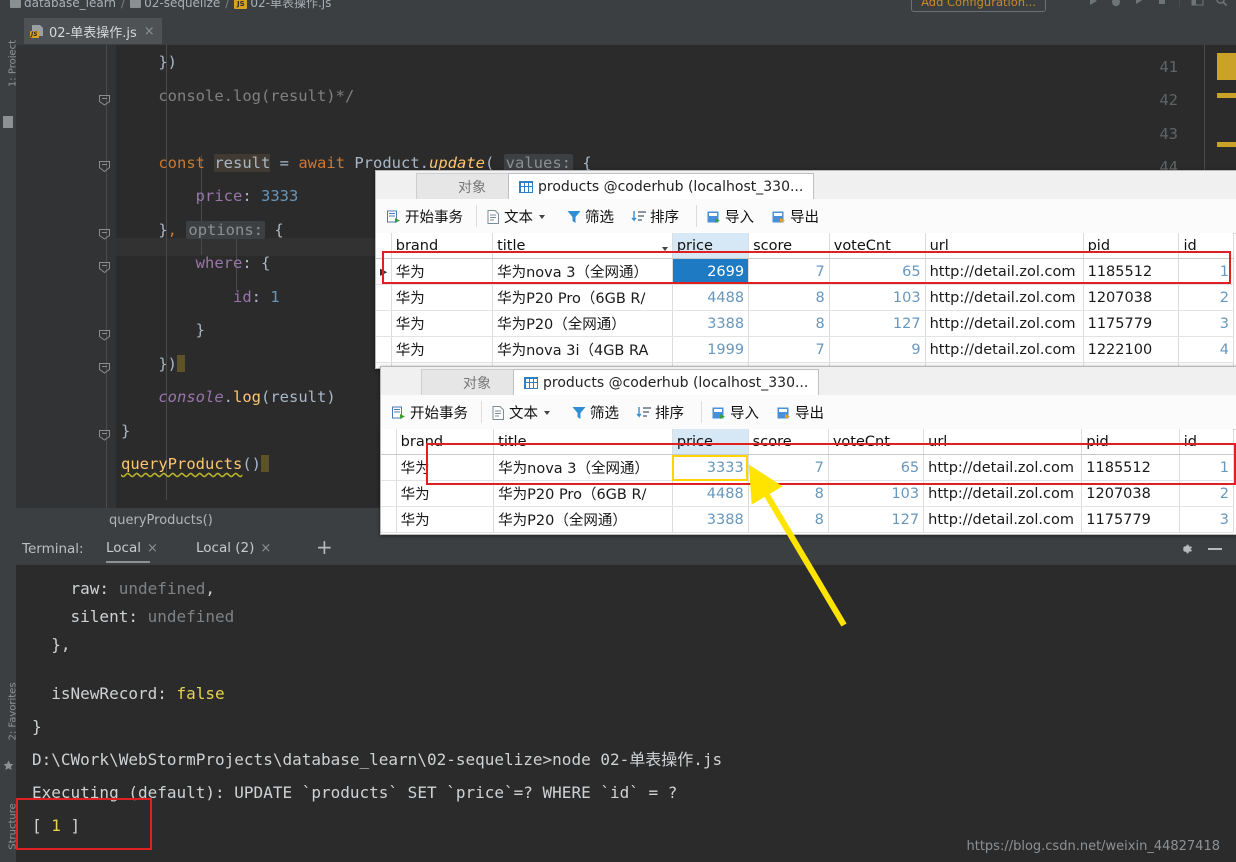  Describe the element at coordinates (877, 349) in the screenshot. I see `cell-voteCnt: 9` at that location.